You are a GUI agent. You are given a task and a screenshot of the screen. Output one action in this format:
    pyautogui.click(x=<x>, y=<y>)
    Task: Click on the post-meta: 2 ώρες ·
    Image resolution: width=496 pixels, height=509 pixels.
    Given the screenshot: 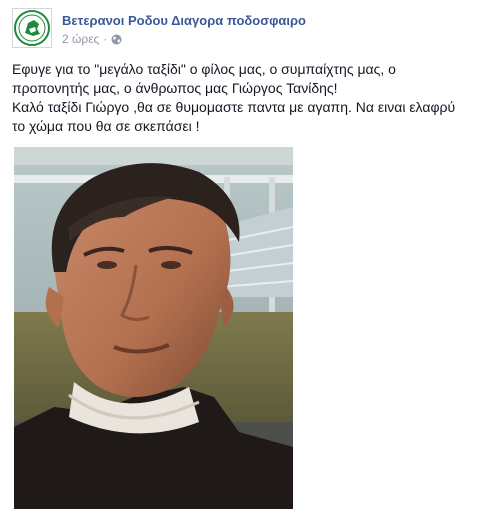 What is the action you would take?
    pyautogui.click(x=92, y=39)
    